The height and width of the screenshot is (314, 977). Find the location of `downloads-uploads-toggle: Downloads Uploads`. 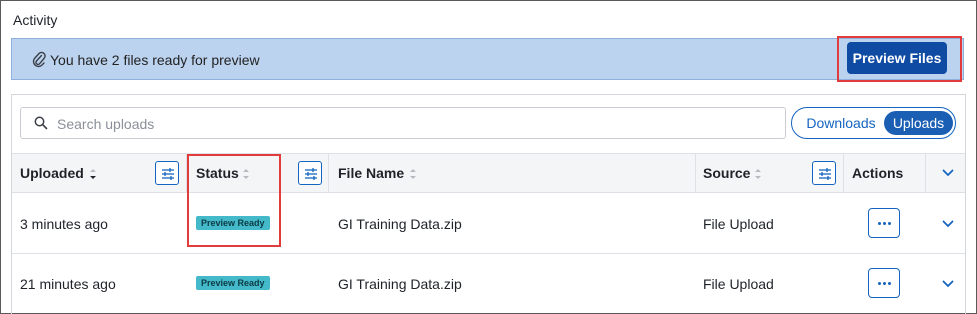

downloads-uploads-toggle: Downloads Uploads is located at coordinates (873, 123).